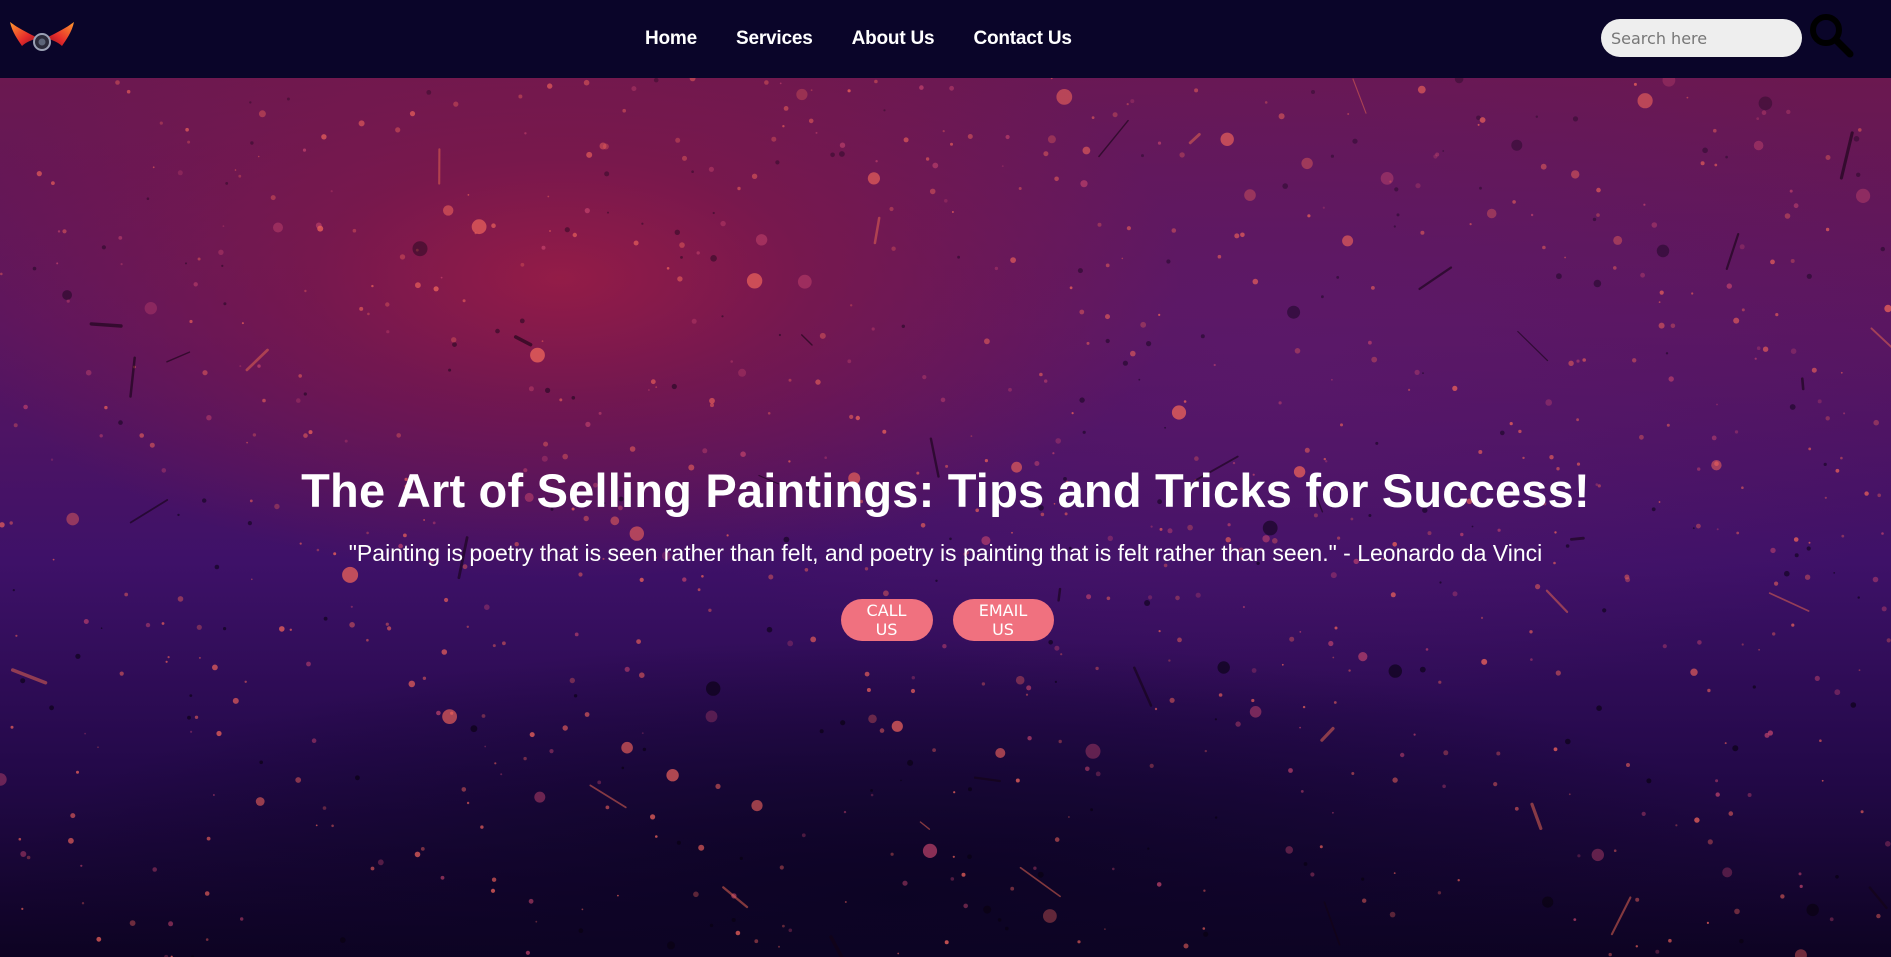 The width and height of the screenshot is (1891, 957). I want to click on email-us-button: EMAIL US, so click(1003, 620).